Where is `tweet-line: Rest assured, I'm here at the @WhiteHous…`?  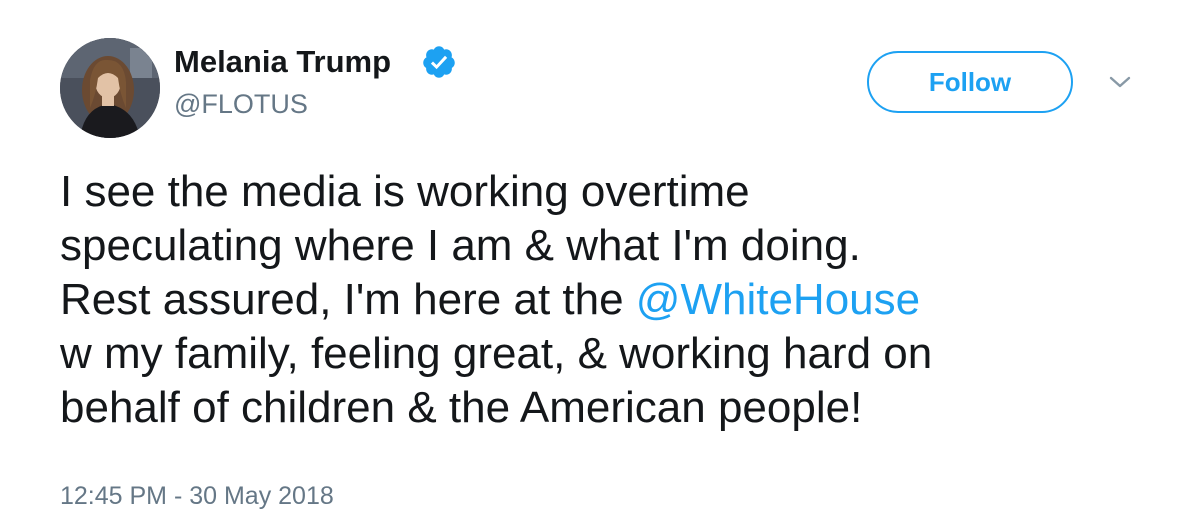
tweet-line: Rest assured, I'm here at the @WhiteHous… is located at coordinates (620, 300).